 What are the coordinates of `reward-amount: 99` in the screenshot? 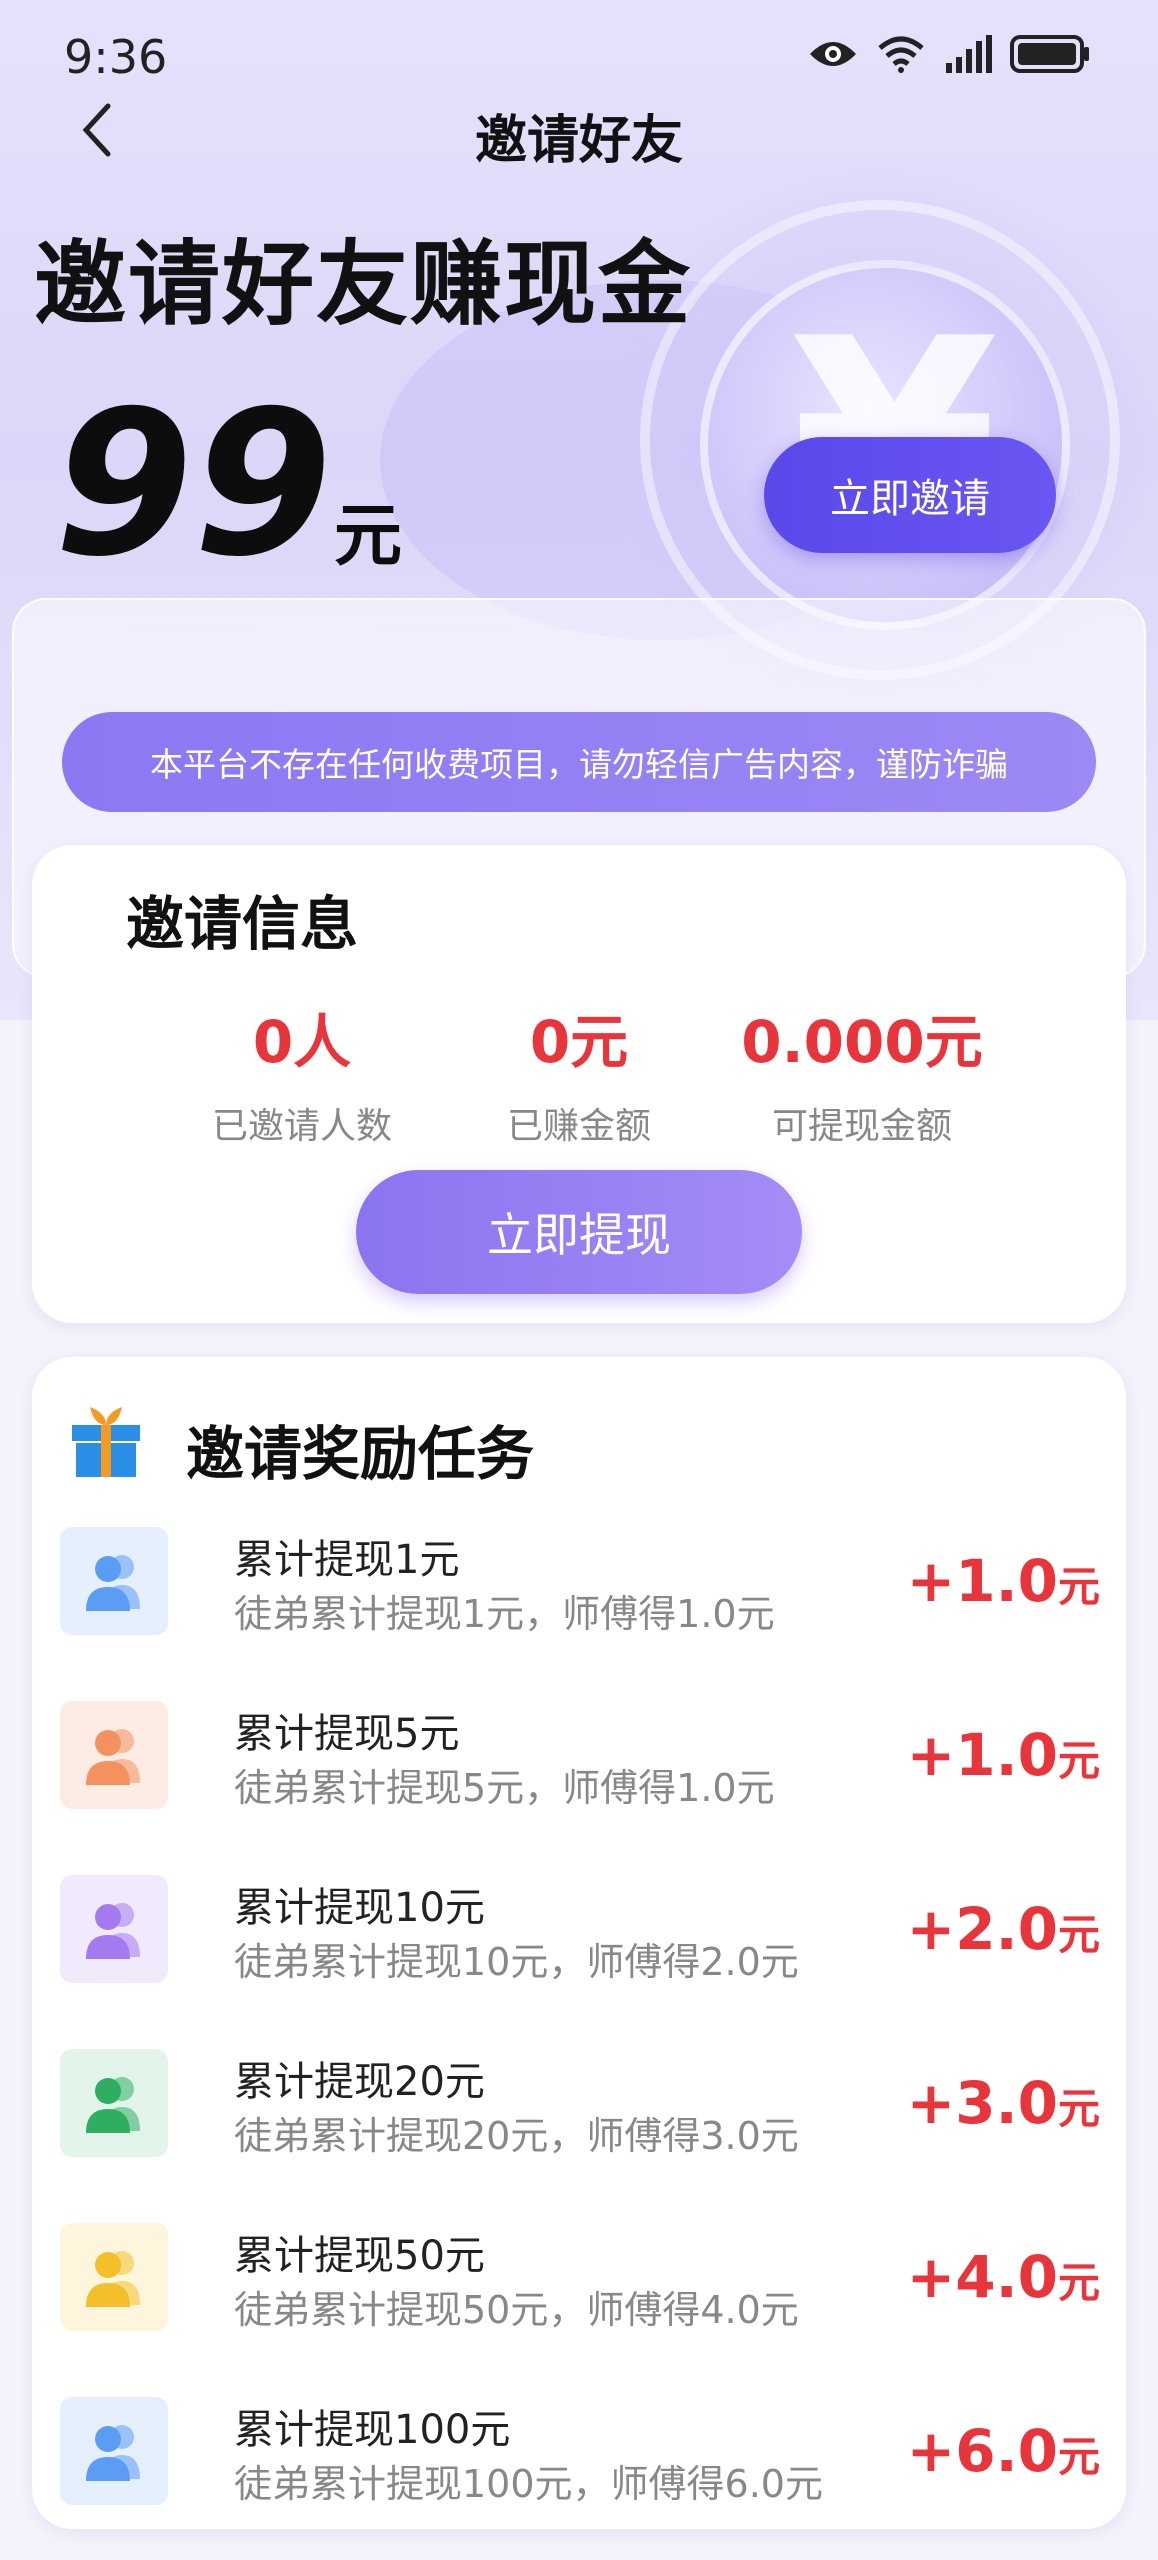 It's located at (193, 484).